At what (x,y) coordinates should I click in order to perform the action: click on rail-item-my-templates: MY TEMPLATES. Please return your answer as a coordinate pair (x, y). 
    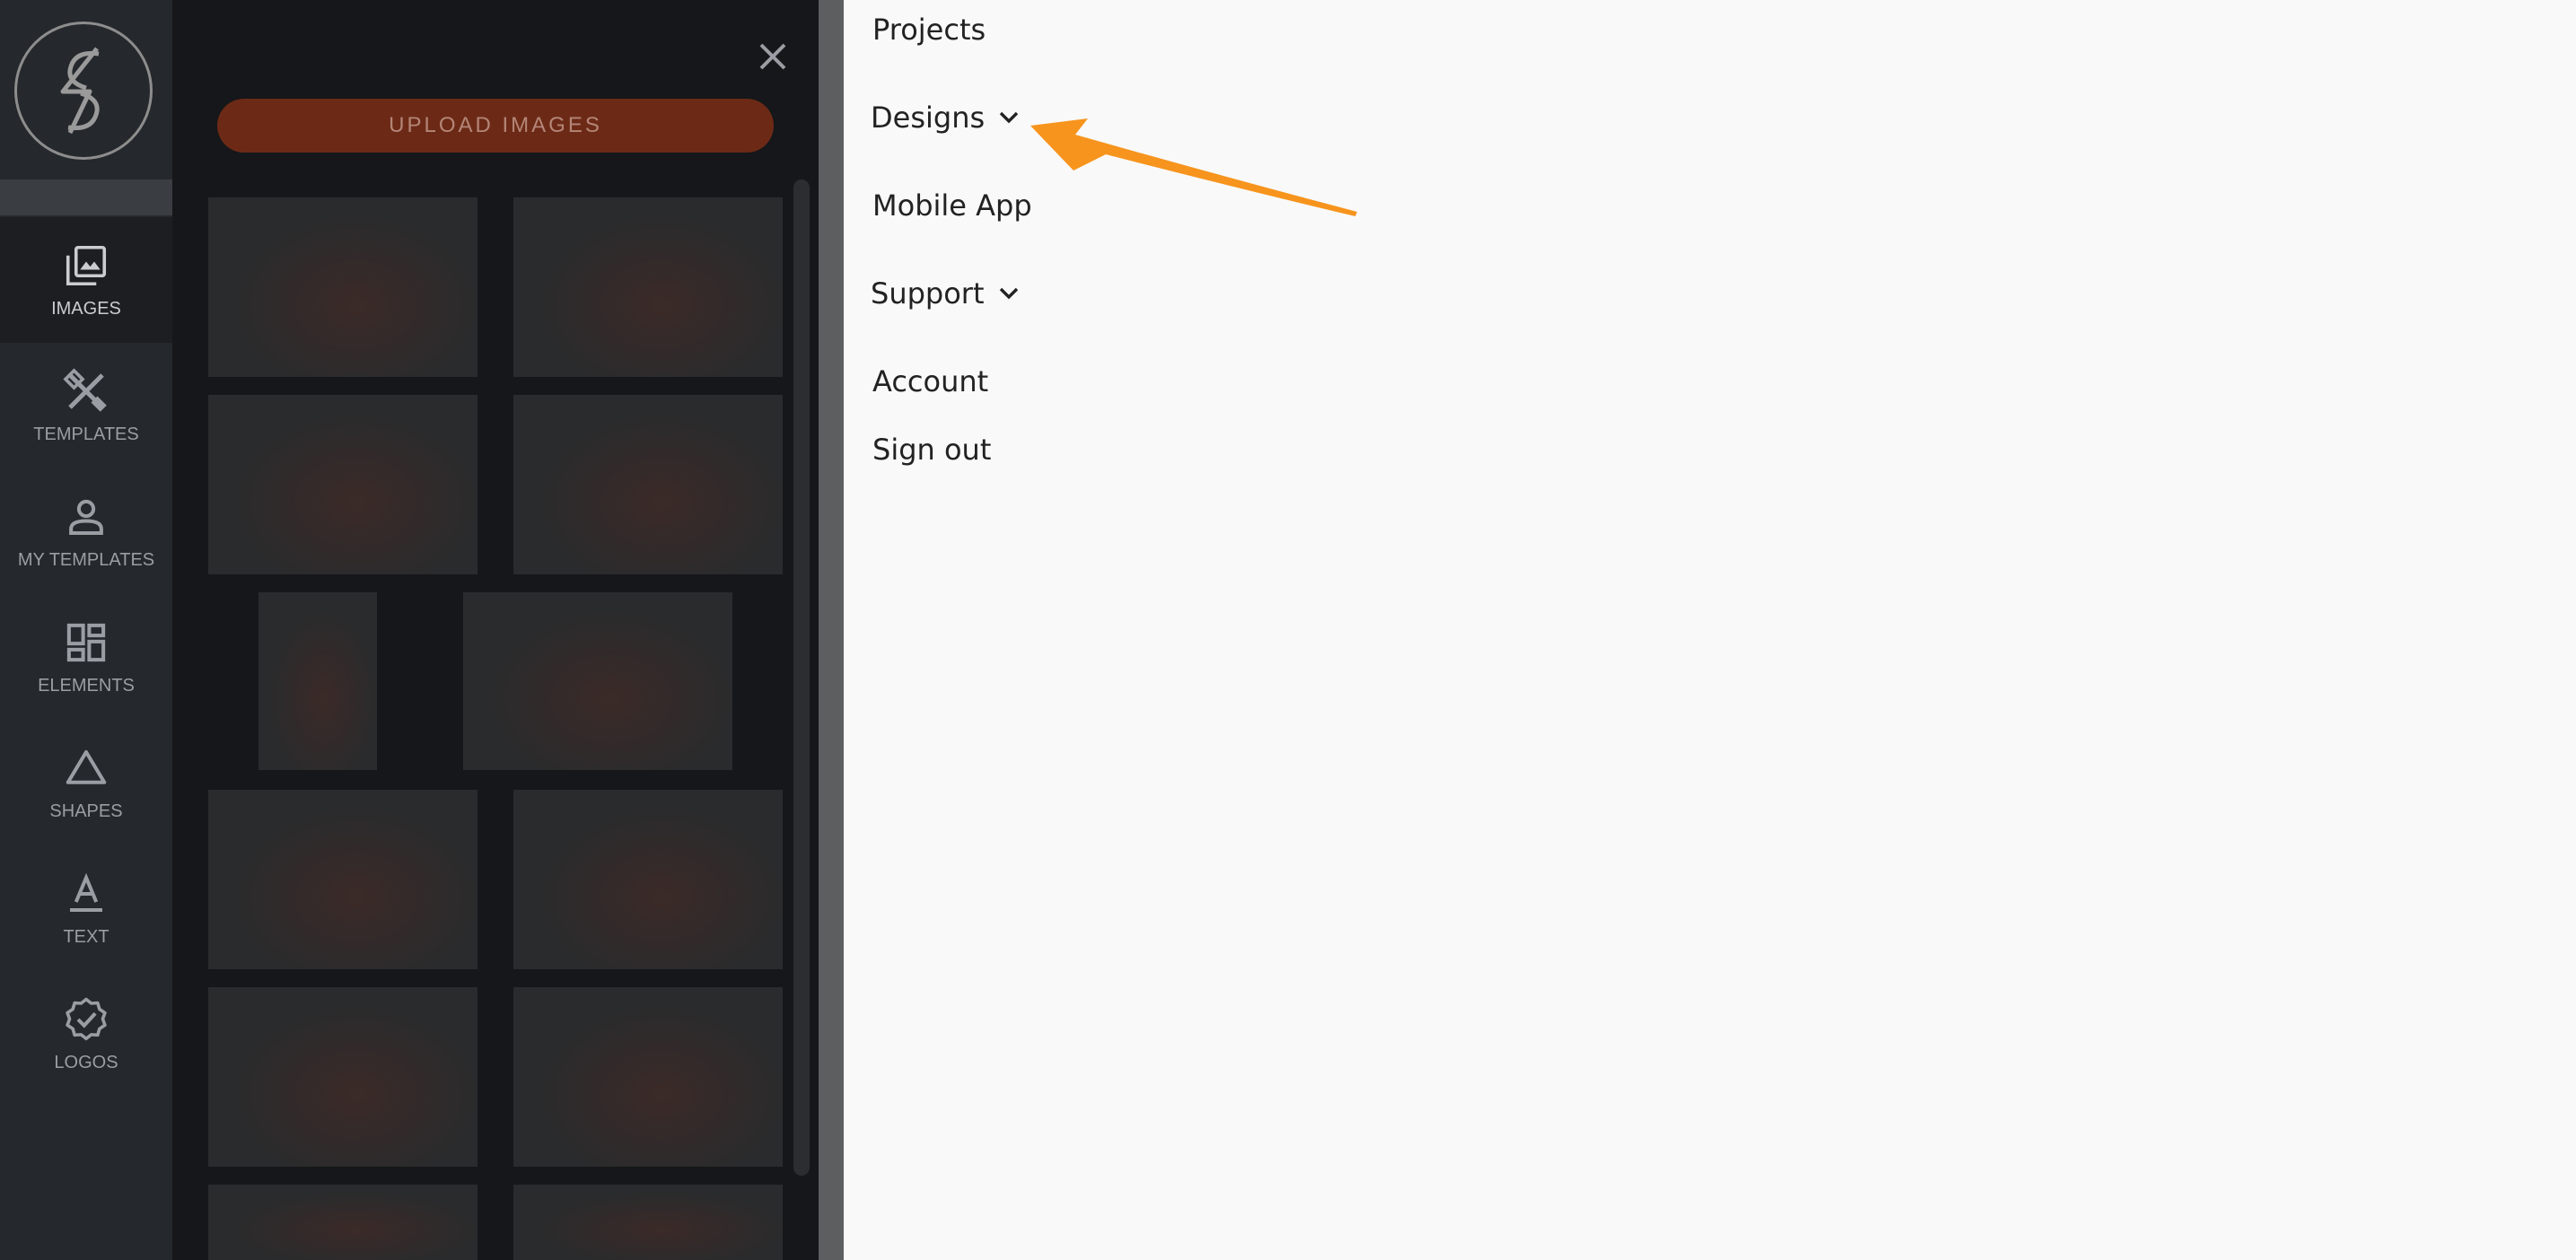
    Looking at the image, I should click on (86, 531).